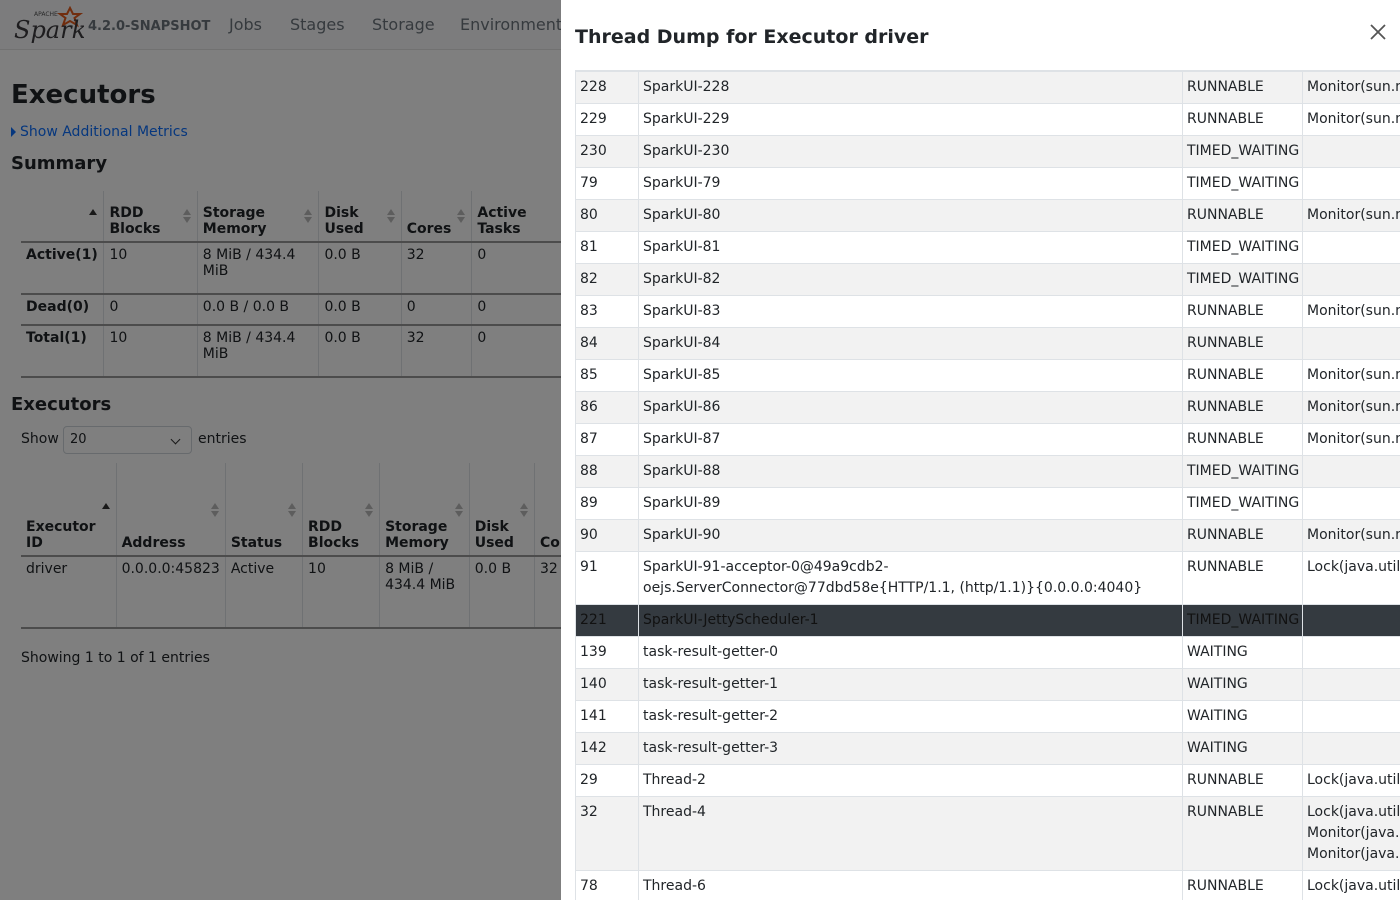 The height and width of the screenshot is (900, 1400). What do you see at coordinates (910, 311) in the screenshot?
I see `thread-name-cell: SparkUI-83` at bounding box center [910, 311].